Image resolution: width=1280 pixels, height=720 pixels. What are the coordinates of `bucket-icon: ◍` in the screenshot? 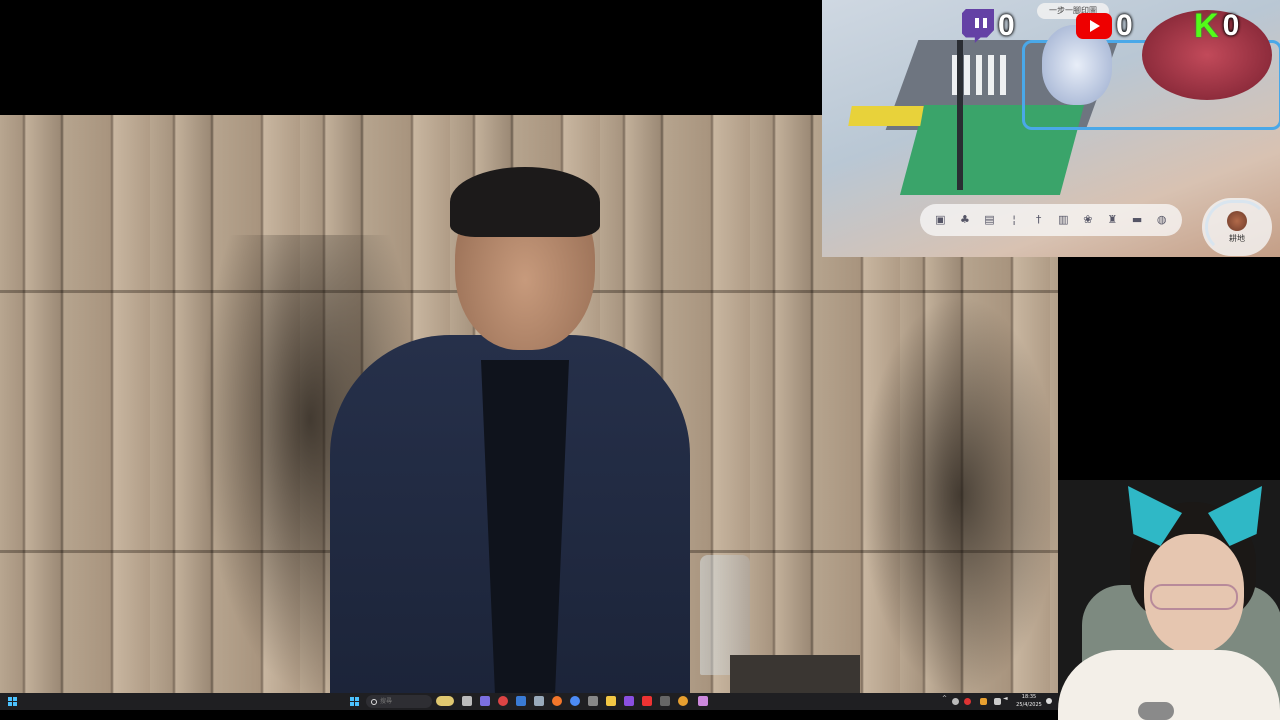 It's located at (1162, 220).